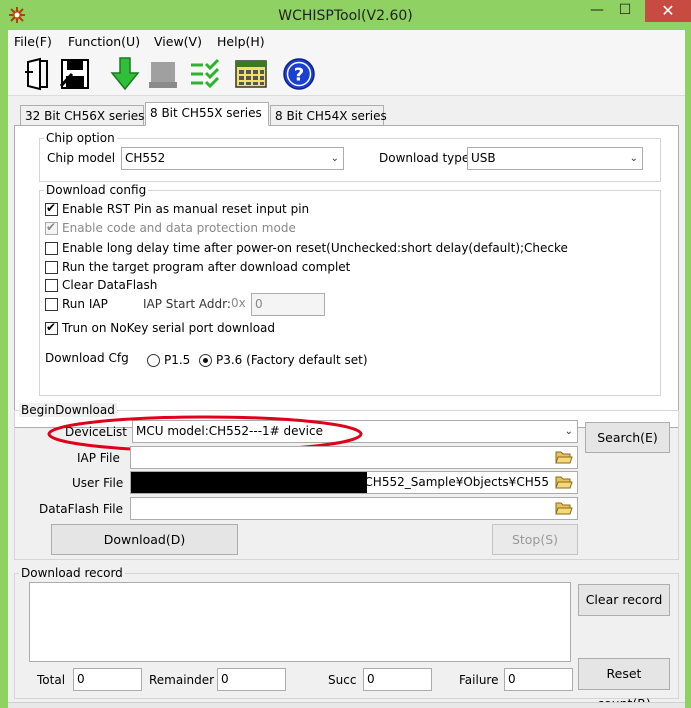  What do you see at coordinates (288, 304) in the screenshot?
I see `iap-start-input: 0` at bounding box center [288, 304].